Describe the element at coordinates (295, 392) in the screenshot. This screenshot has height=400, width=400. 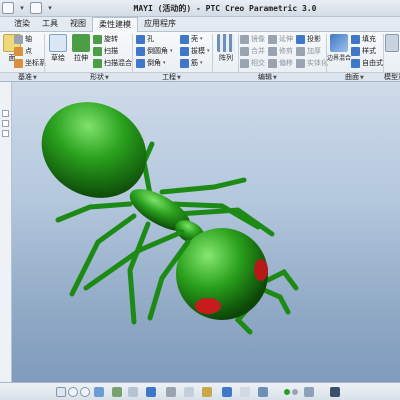
I see `status-indicator-icon` at that location.